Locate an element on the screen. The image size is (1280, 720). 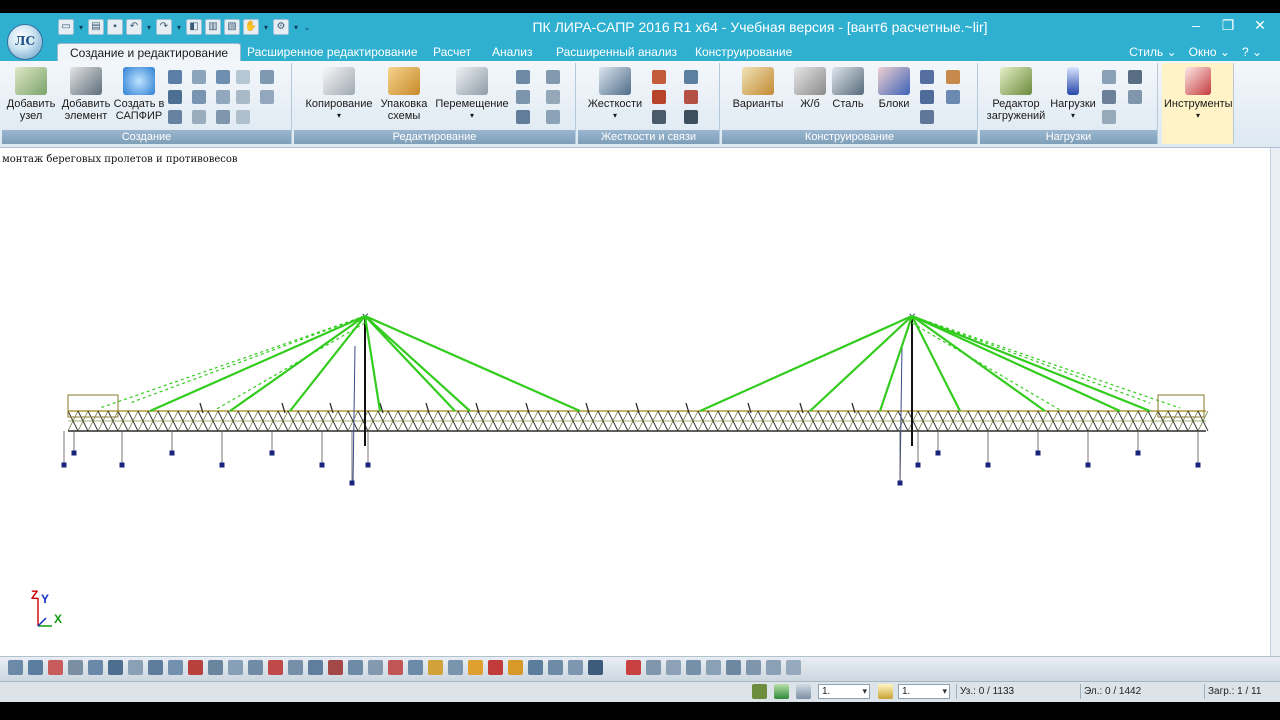
maximize-icon: ❐ is located at coordinates (1228, 25).